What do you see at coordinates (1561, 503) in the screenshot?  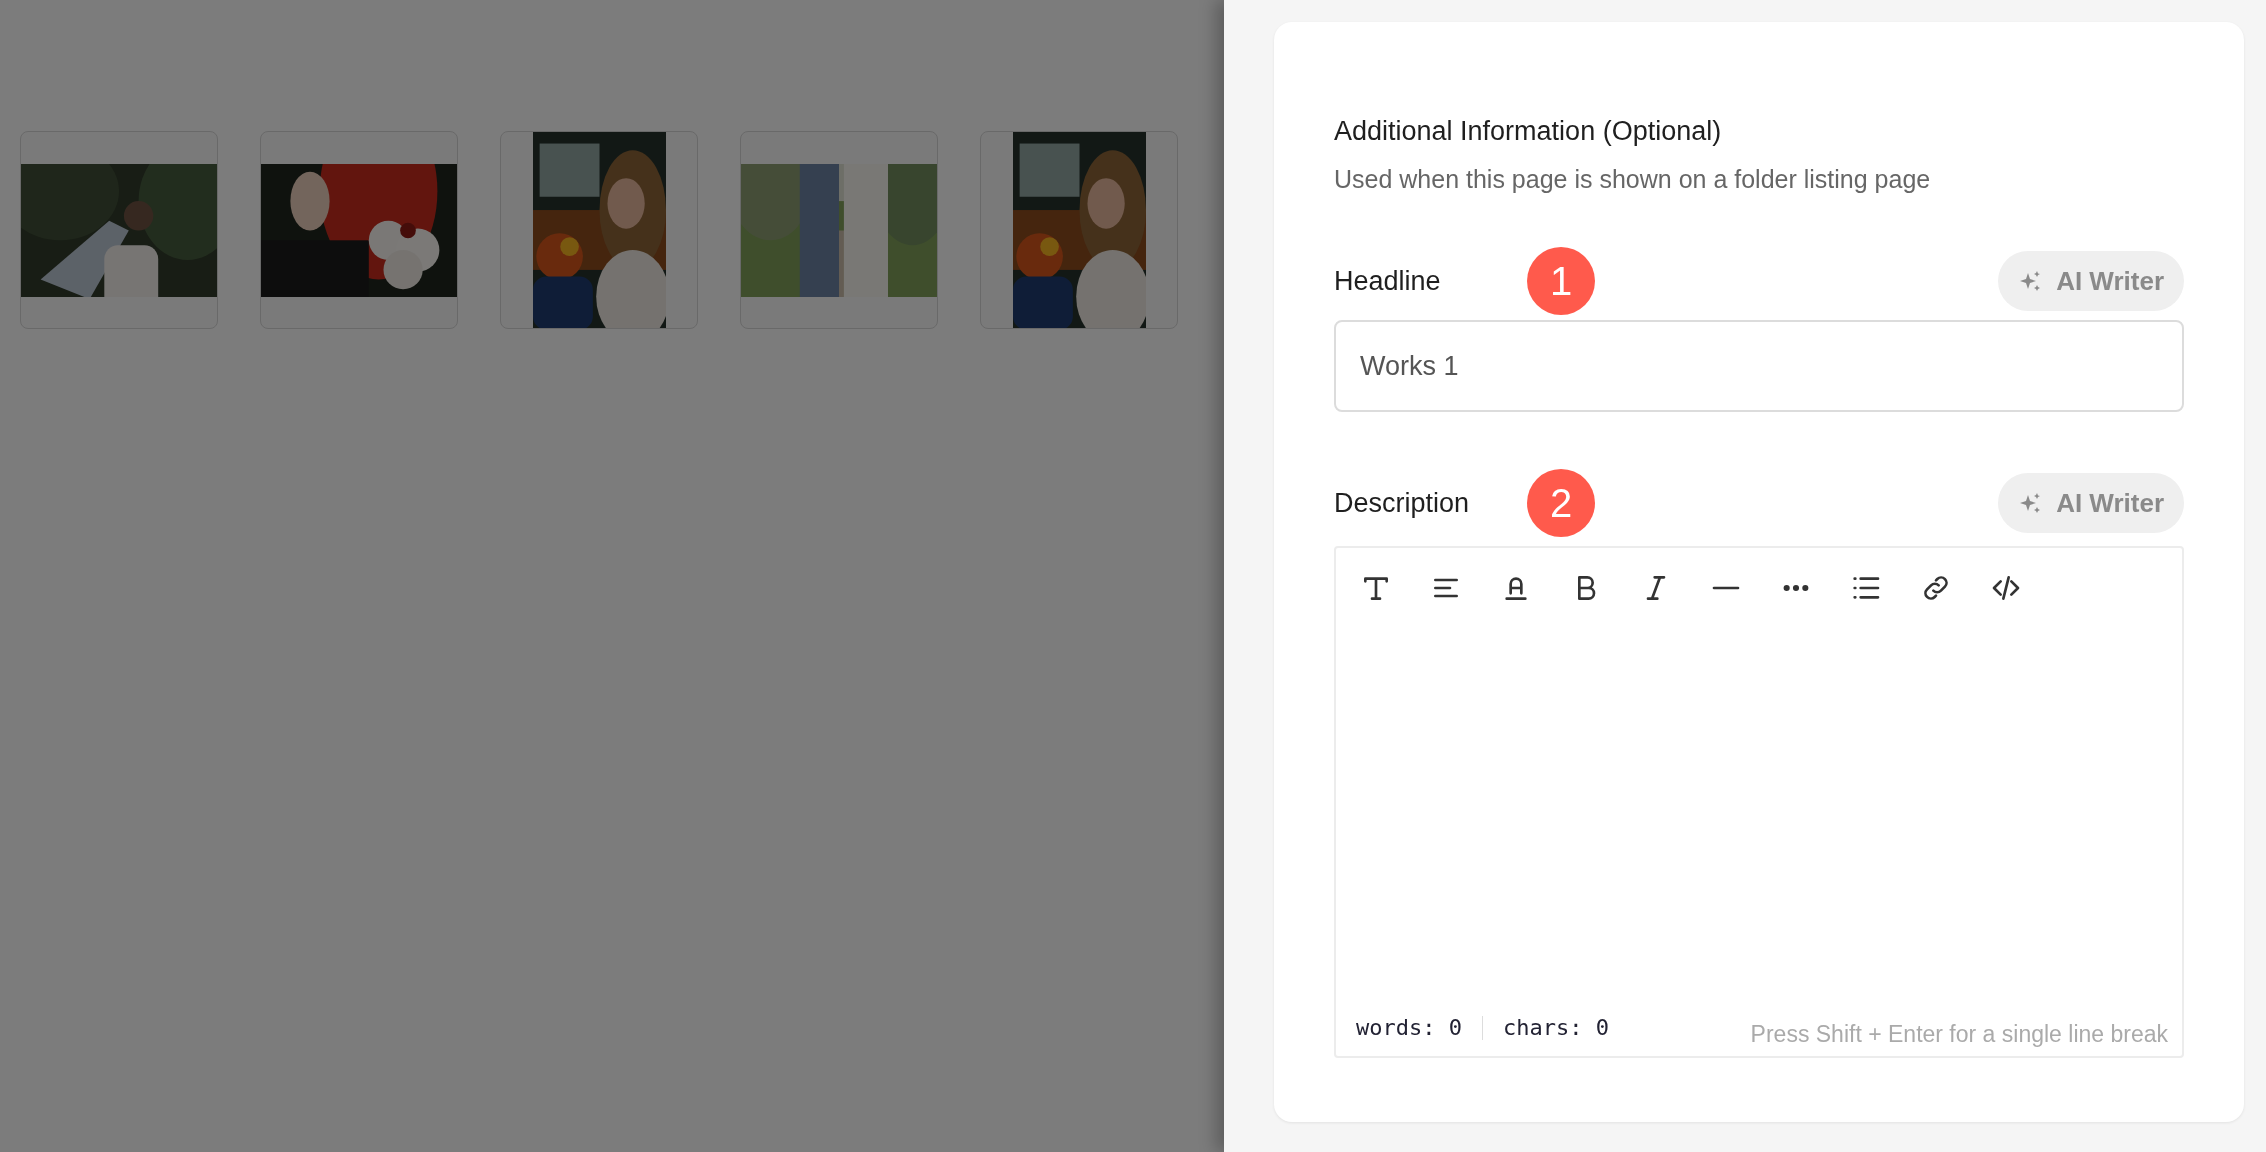 I see `number-marker: 2` at bounding box center [1561, 503].